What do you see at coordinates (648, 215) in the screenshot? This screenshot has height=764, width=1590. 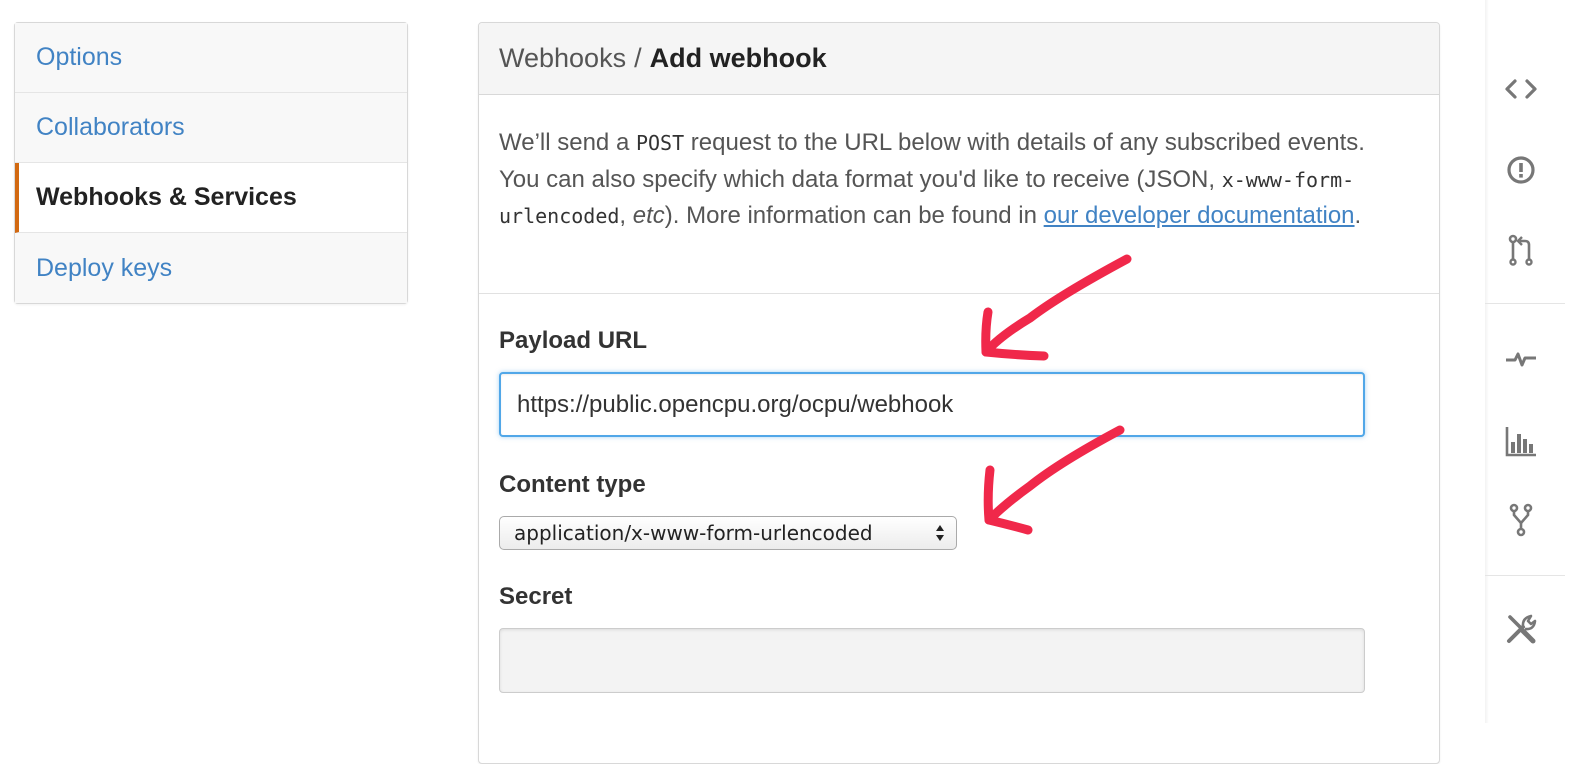 I see `intro-etc: etc` at bounding box center [648, 215].